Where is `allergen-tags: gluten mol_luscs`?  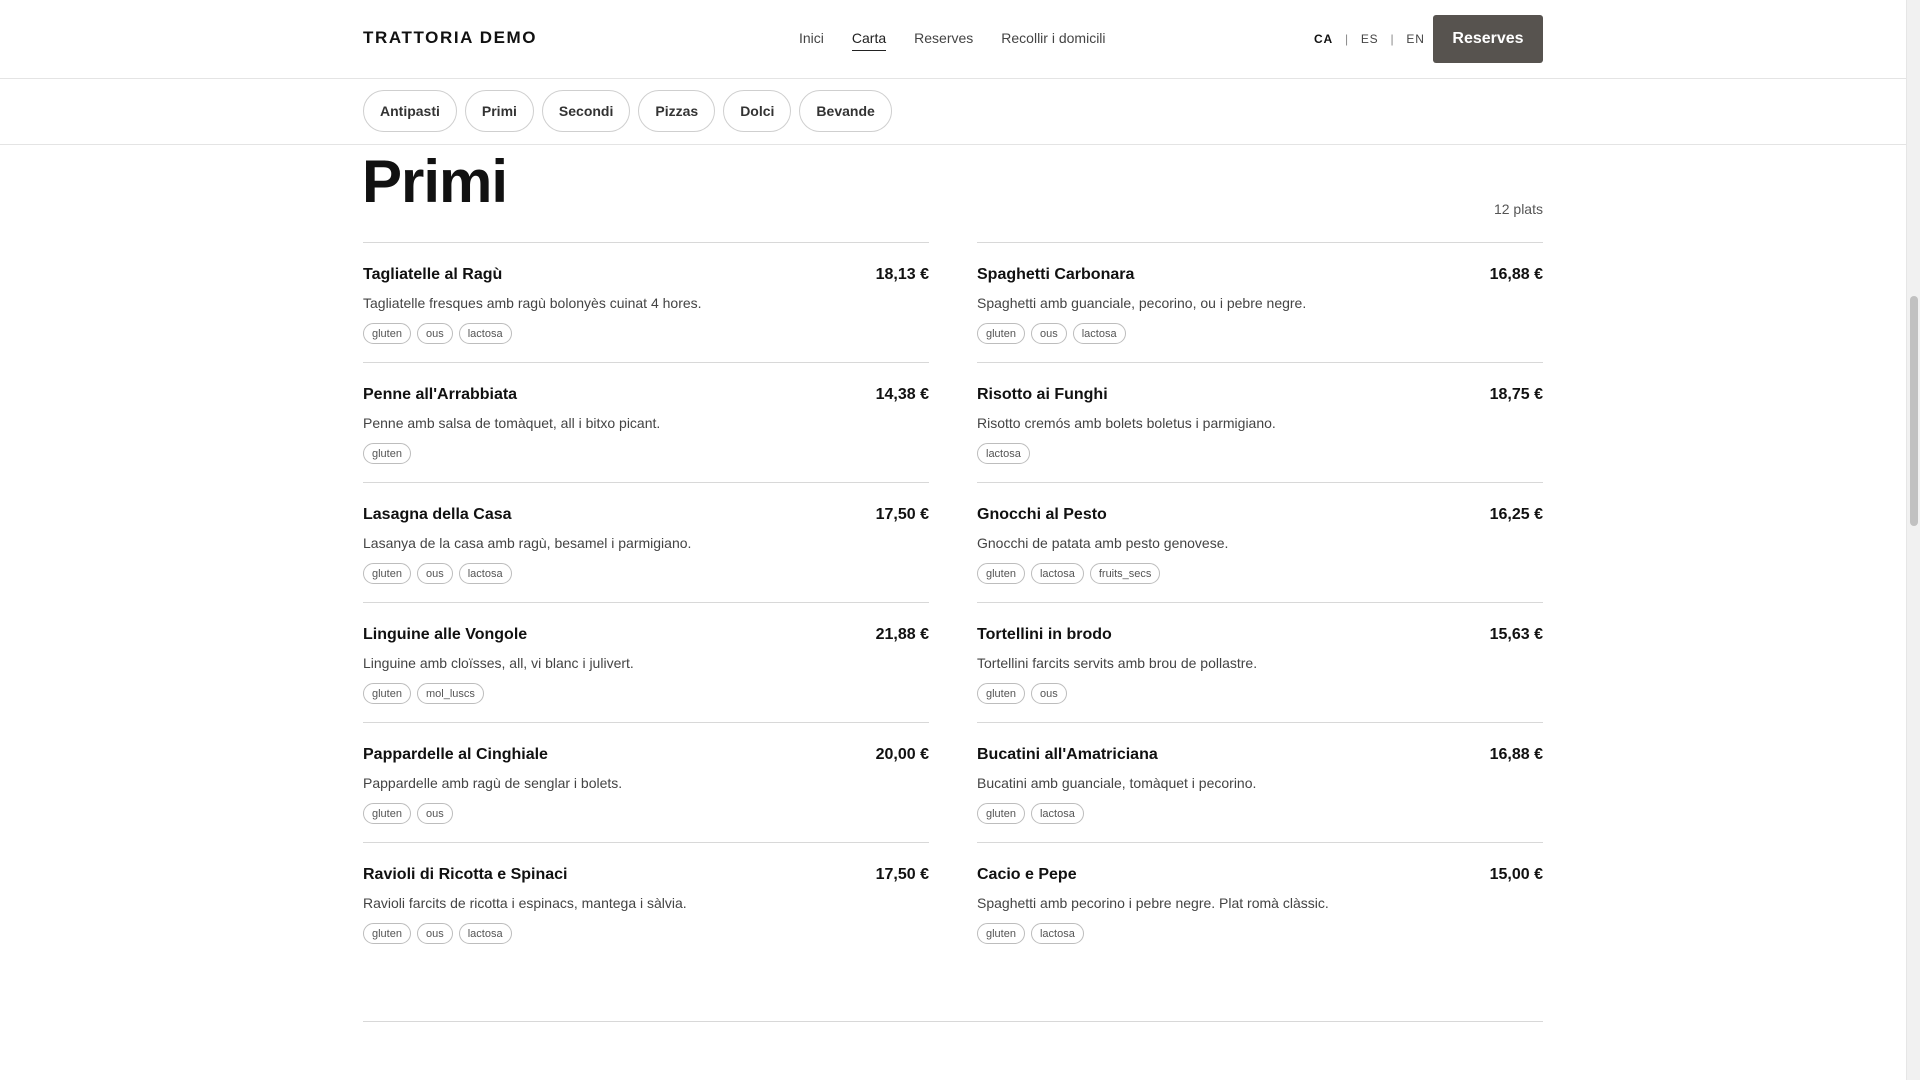
allergen-tags: gluten mol_luscs is located at coordinates (423, 693).